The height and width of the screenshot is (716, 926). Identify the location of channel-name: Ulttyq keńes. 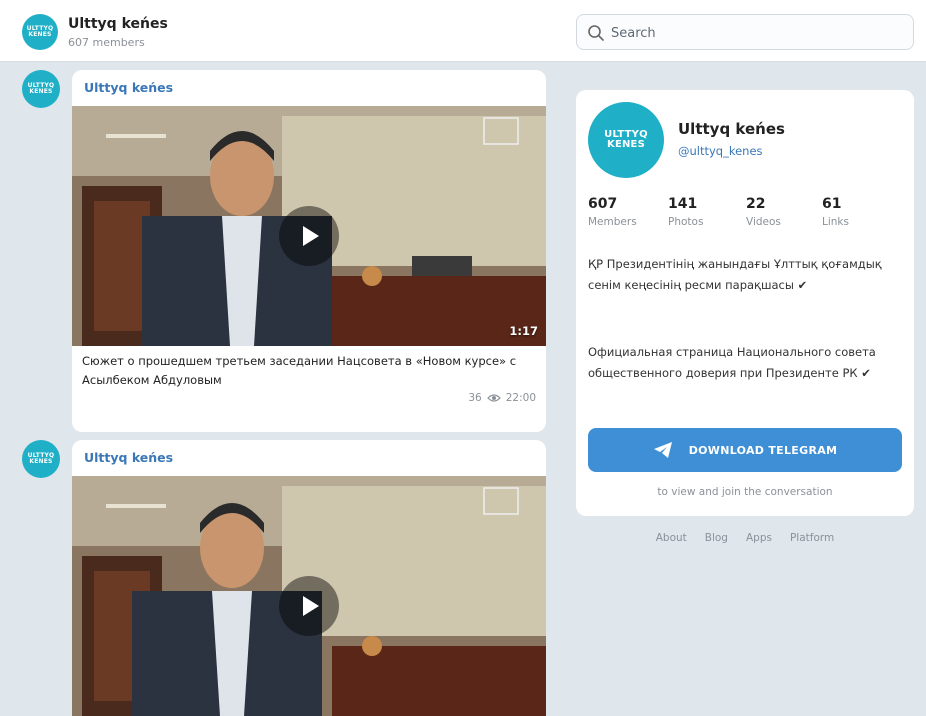
(731, 129).